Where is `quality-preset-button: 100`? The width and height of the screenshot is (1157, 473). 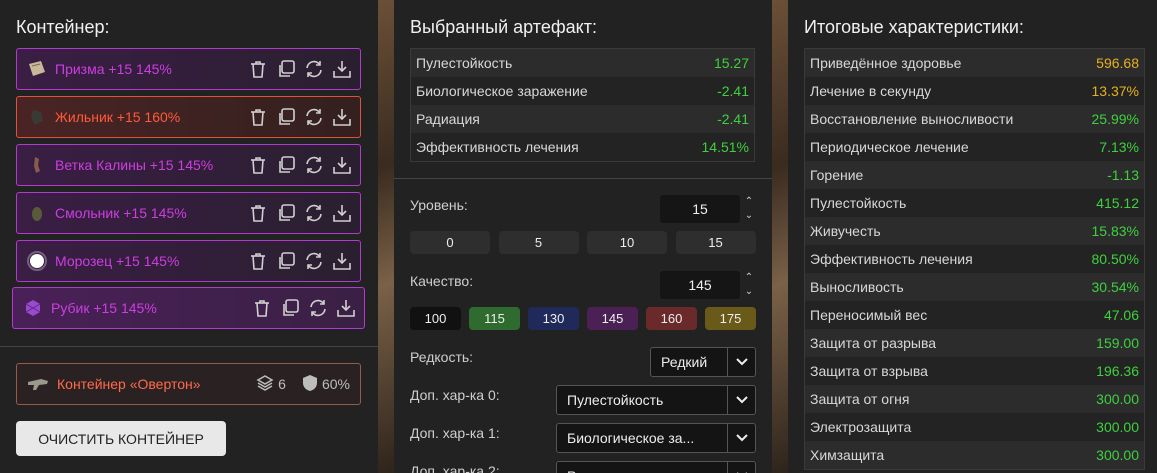 quality-preset-button: 100 is located at coordinates (435, 318).